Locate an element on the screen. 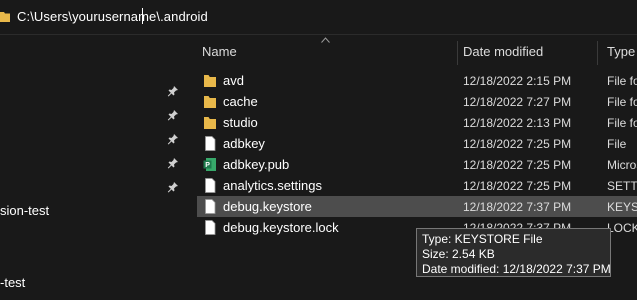 This screenshot has height=300, width=637. file-name: debug.keystore.lock is located at coordinates (281, 227).